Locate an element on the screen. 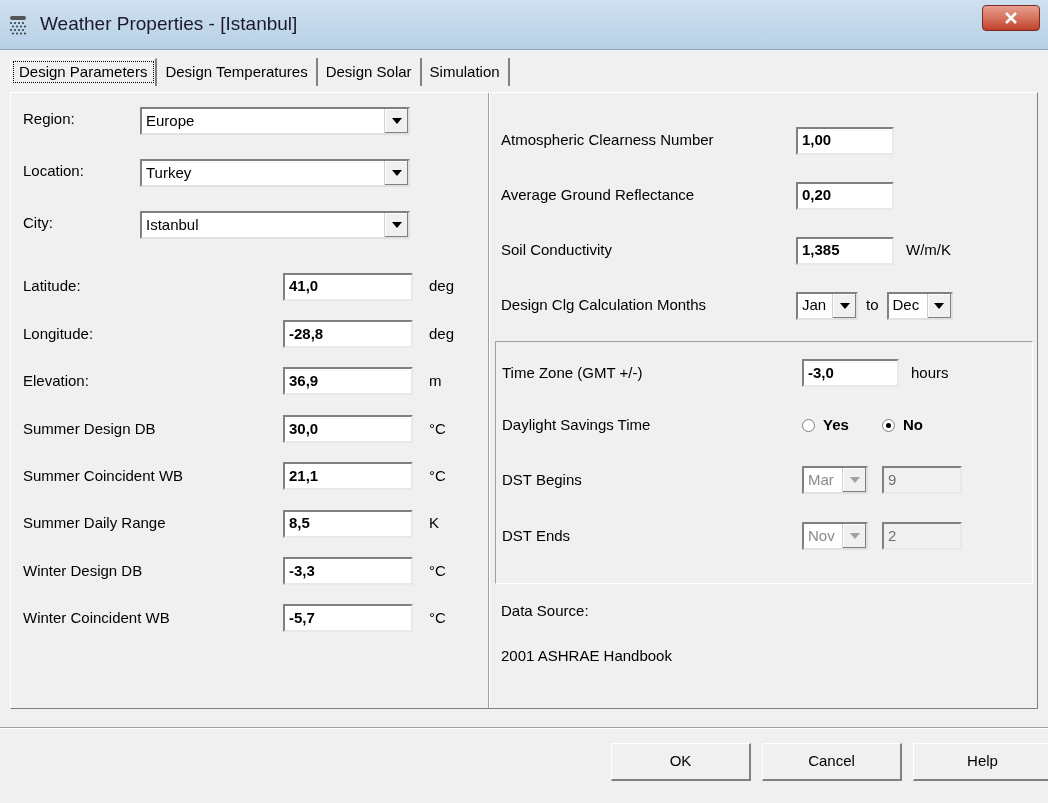 This screenshot has width=1048, height=803. field-label: Summer Coincident WB is located at coordinates (104, 476).